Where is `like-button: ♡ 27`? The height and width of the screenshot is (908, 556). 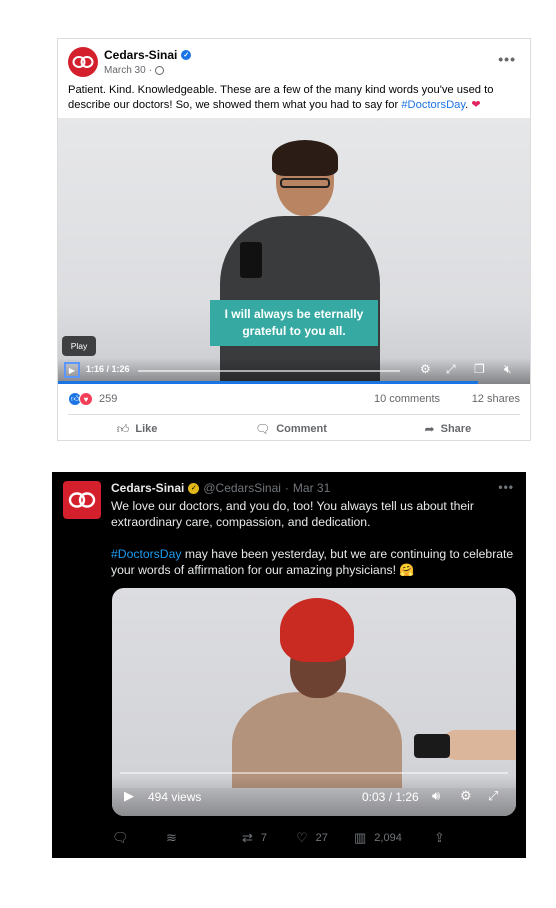
like-button: ♡ 27 is located at coordinates (312, 838).